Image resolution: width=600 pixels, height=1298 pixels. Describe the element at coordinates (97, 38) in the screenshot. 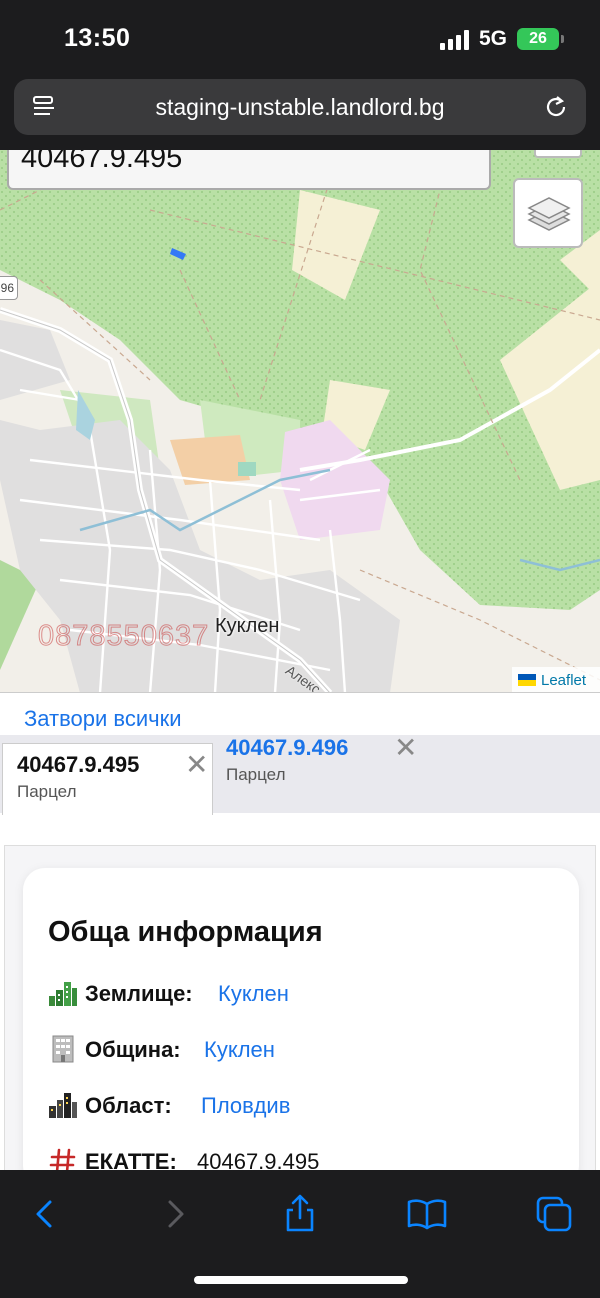

I see `status-time: 13:50` at that location.